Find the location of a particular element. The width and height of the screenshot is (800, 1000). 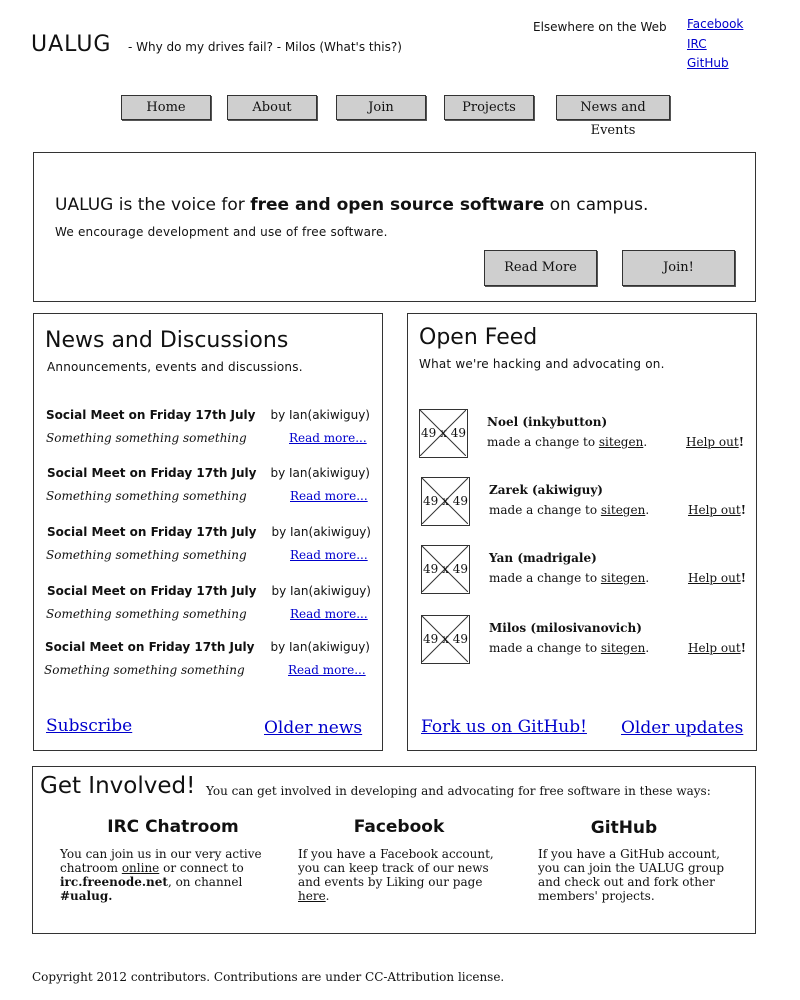

irc-heading: IRC Chatroom is located at coordinates (173, 827).